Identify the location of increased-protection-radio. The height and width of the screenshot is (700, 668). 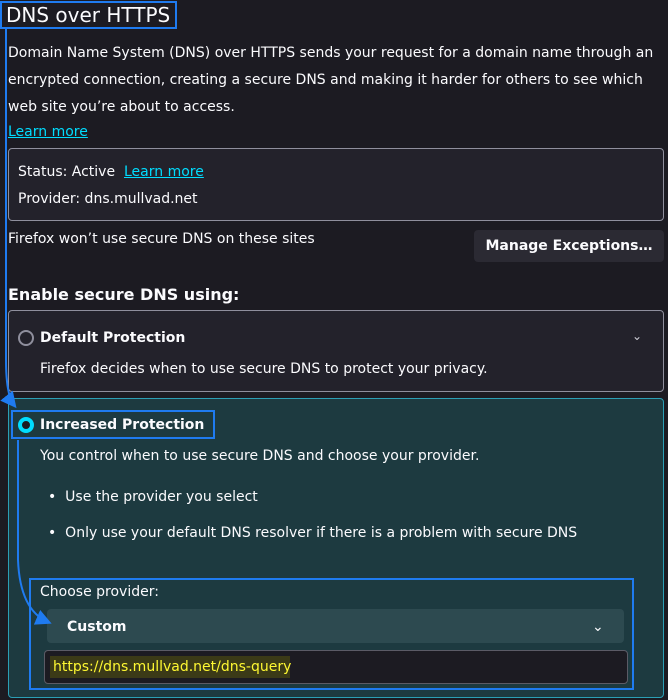
(26, 425).